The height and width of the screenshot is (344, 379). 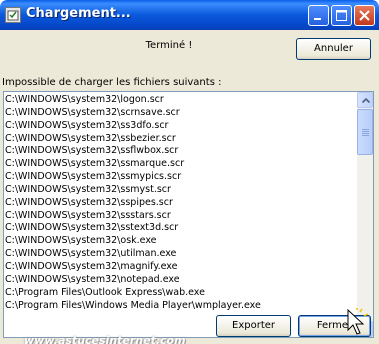 I want to click on list-item: C:\WINDOWS\system32\ssbezier.scr, so click(x=180, y=139).